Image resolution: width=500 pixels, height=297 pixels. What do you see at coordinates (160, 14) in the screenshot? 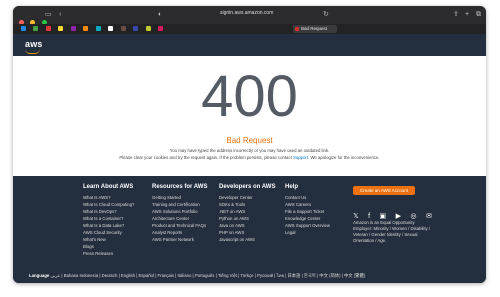
I see `privacy-icon: ◐` at bounding box center [160, 14].